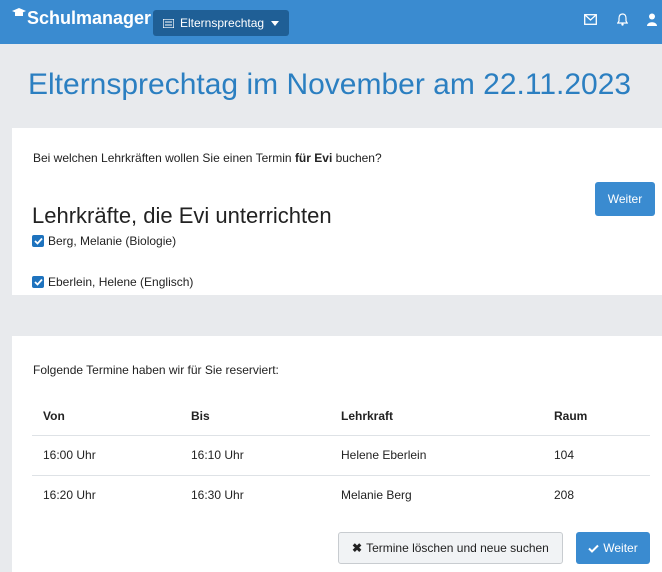 The width and height of the screenshot is (662, 572). Describe the element at coordinates (593, 548) in the screenshot. I see `check-icon` at that location.